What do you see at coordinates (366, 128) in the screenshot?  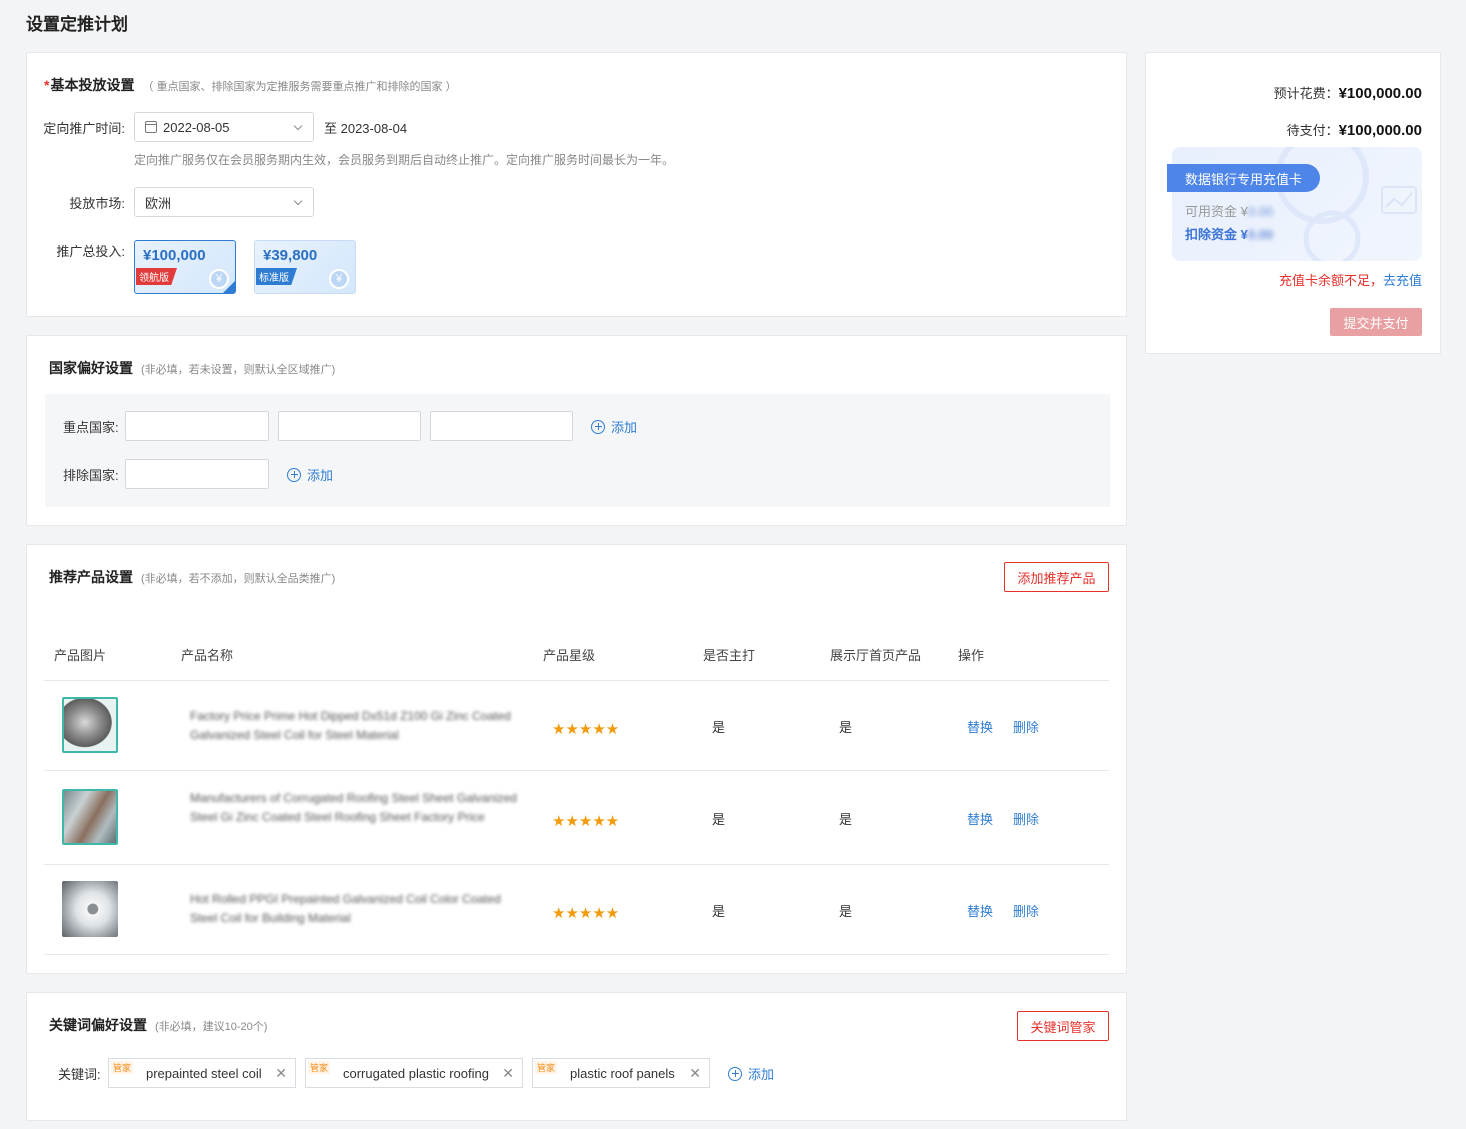 I see `end-date: 至 2023-08-04` at bounding box center [366, 128].